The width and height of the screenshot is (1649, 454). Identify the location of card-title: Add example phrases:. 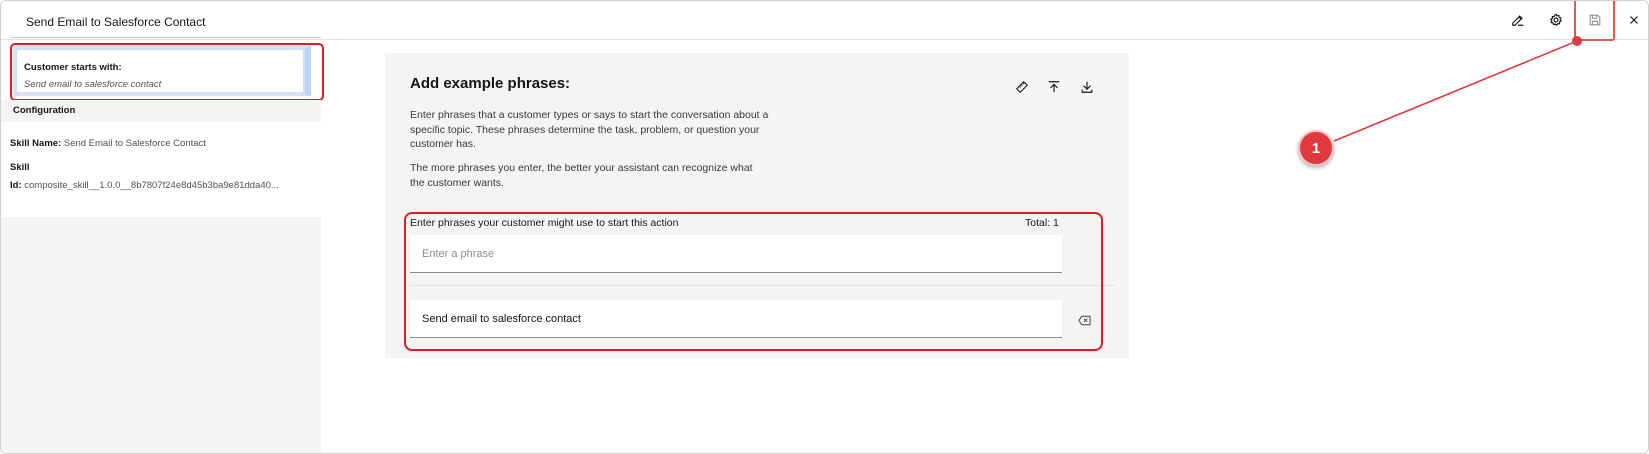
(490, 83).